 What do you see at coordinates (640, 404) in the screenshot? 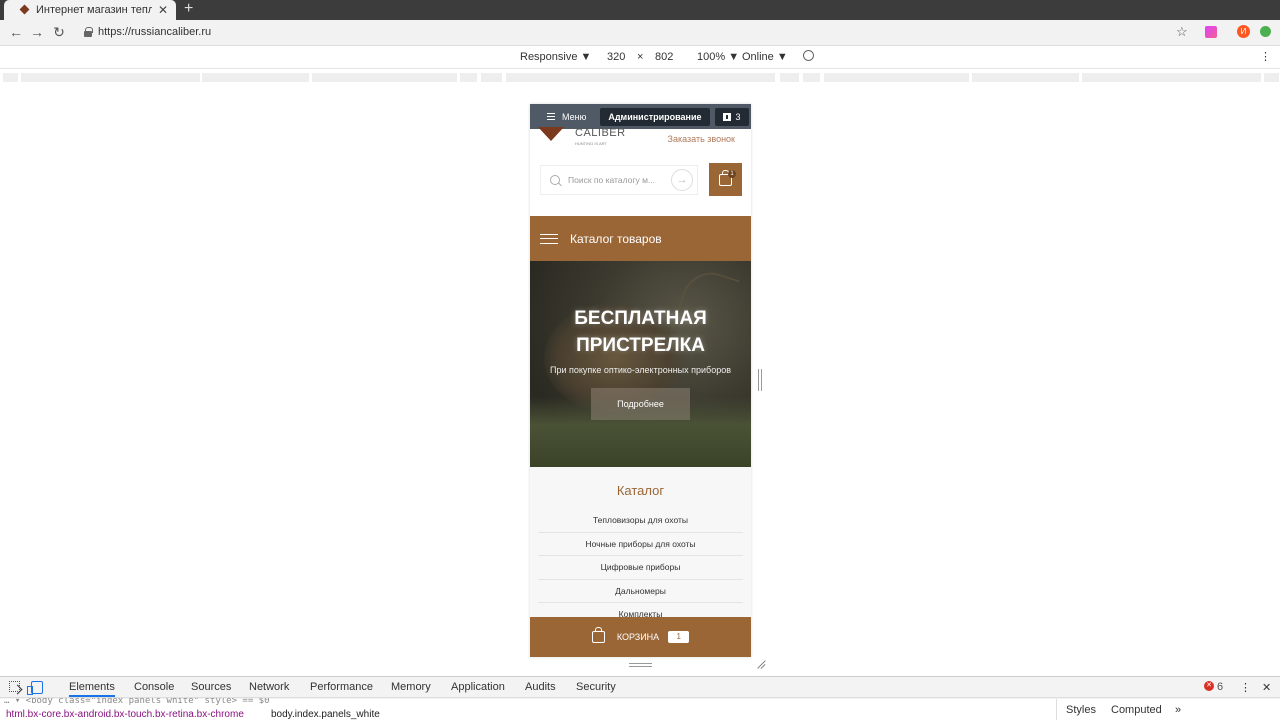
I see `banner-more-button: Подробнее` at bounding box center [640, 404].